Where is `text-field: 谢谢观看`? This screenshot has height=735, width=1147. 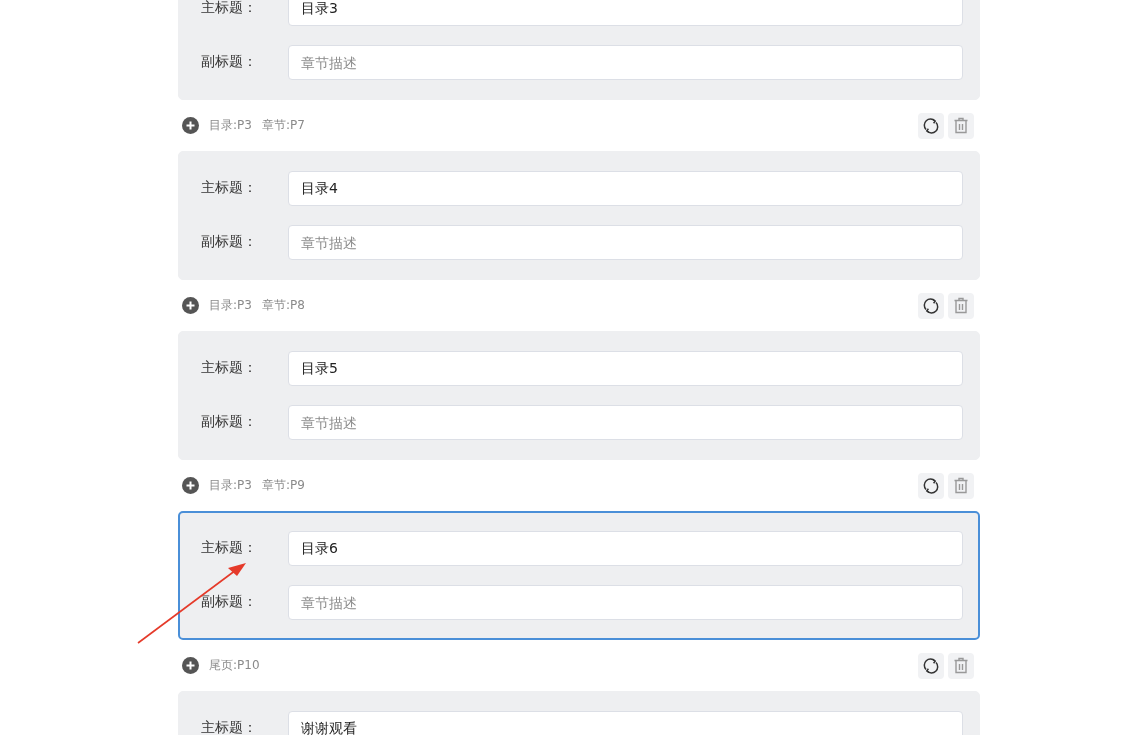
text-field: 谢谢观看 is located at coordinates (625, 723).